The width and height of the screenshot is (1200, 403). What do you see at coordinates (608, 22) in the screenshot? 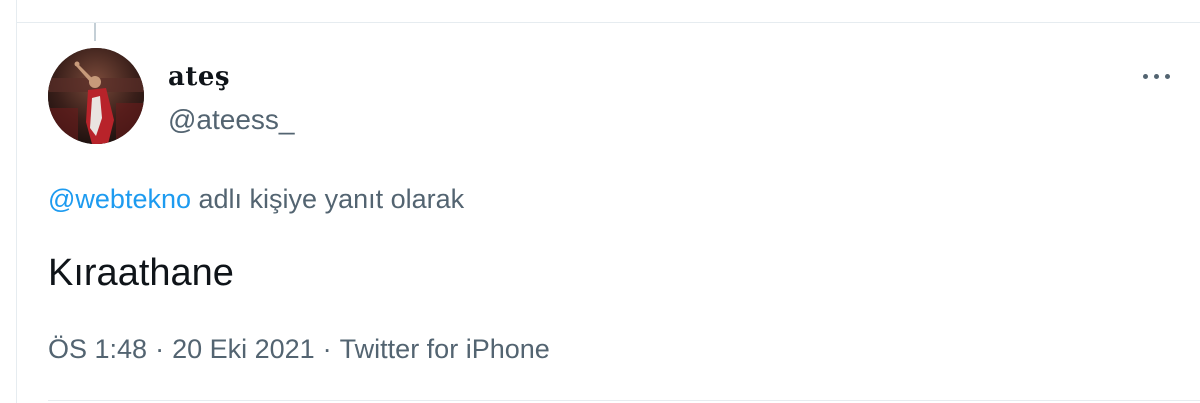
I see `top-divider` at bounding box center [608, 22].